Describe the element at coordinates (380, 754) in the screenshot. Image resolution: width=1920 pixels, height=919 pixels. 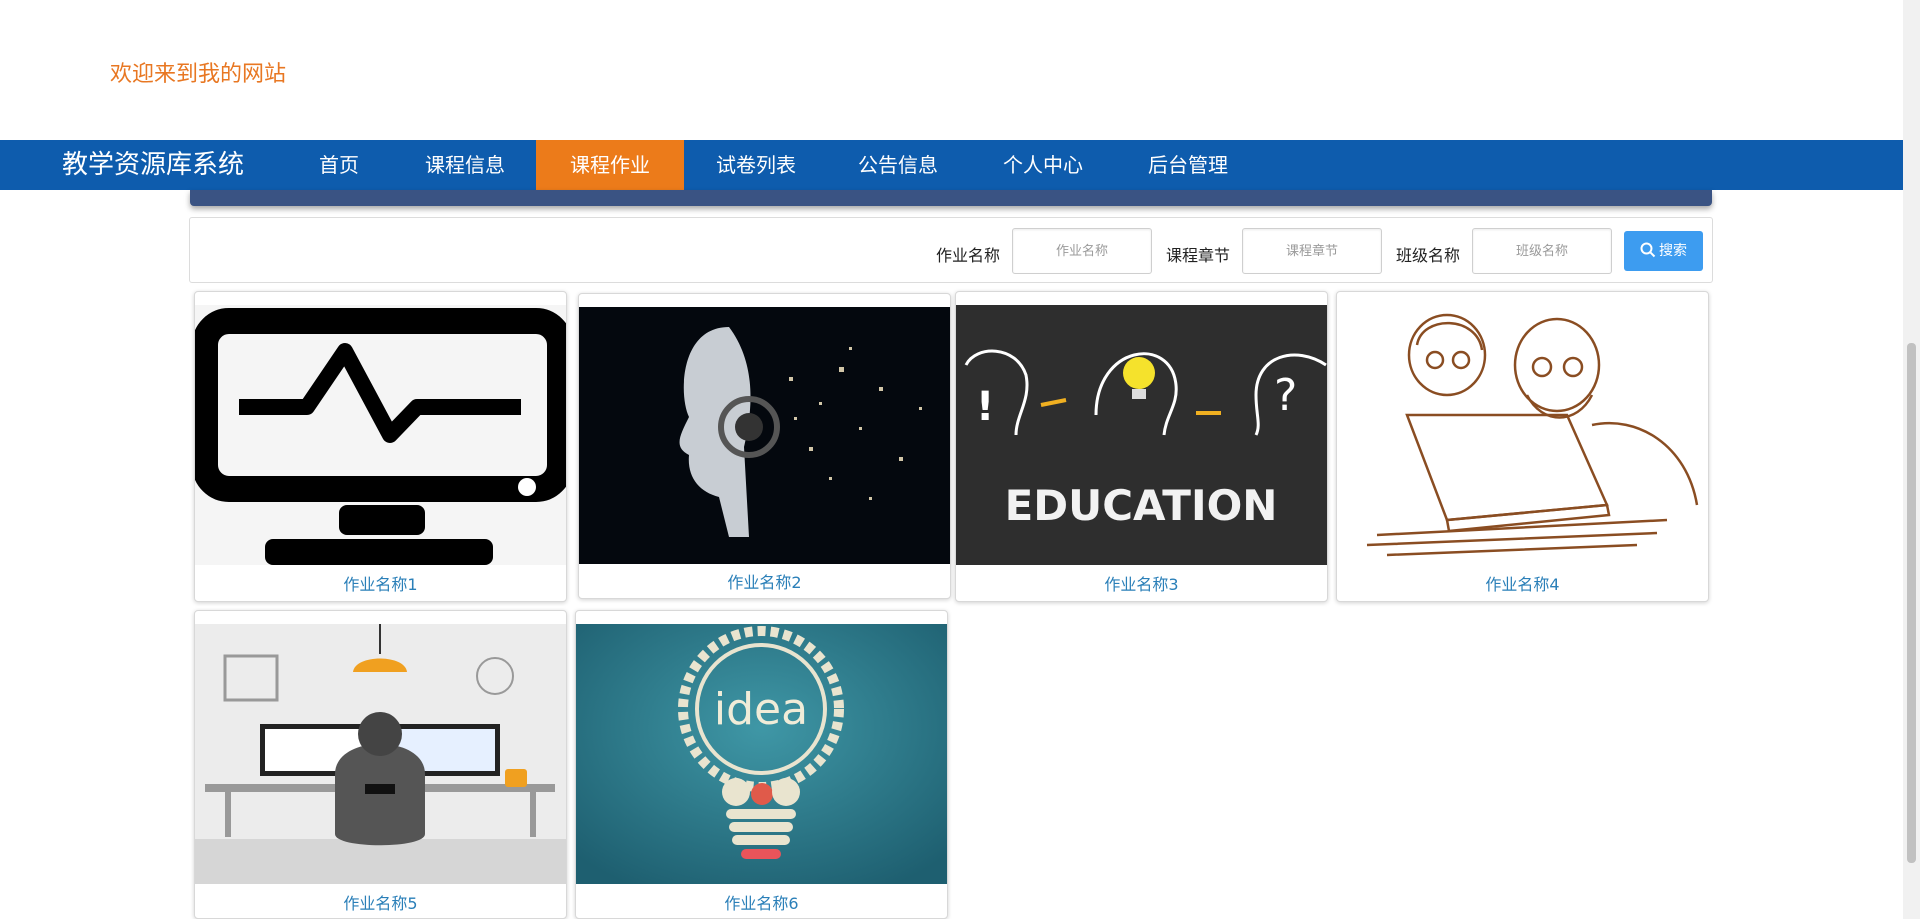
I see `person-at-computer-desk` at that location.